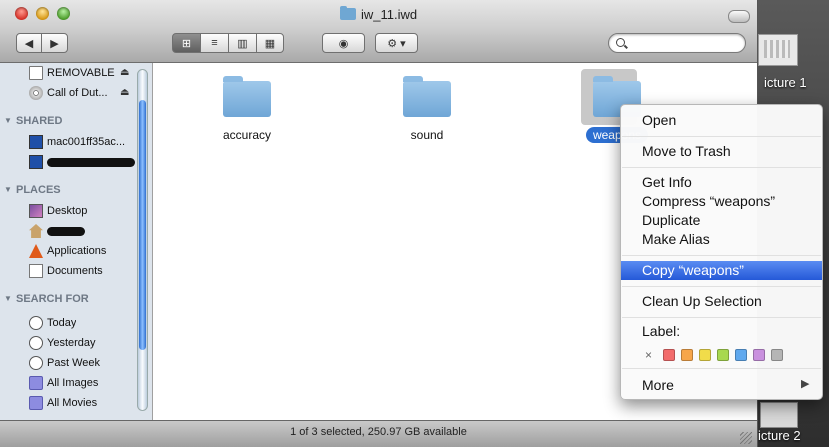 The width and height of the screenshot is (829, 447). What do you see at coordinates (54, 43) in the screenshot?
I see `forward-button: ▶` at bounding box center [54, 43].